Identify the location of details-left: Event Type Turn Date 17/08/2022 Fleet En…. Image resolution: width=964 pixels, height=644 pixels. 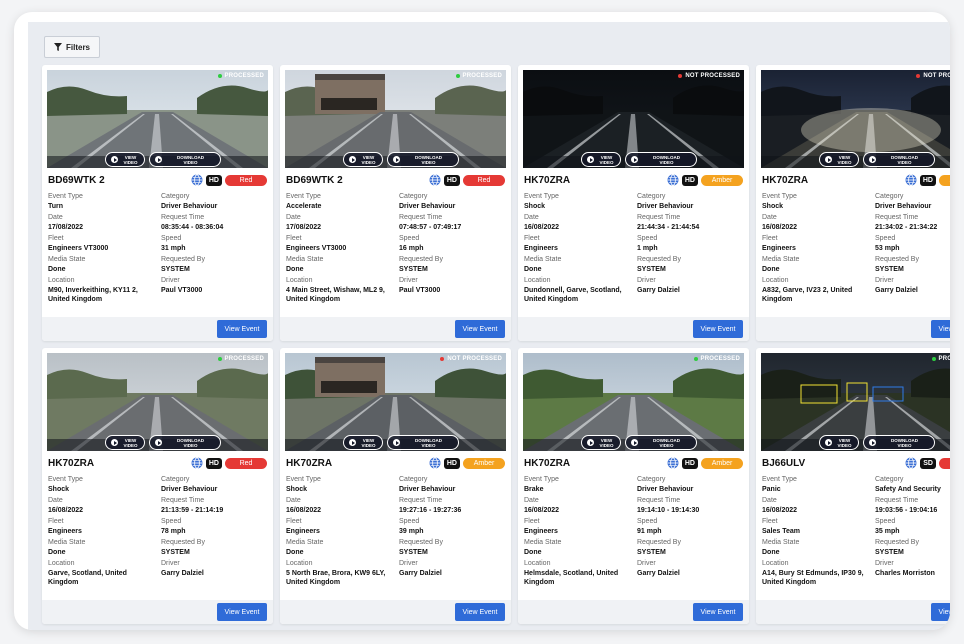
(103, 248).